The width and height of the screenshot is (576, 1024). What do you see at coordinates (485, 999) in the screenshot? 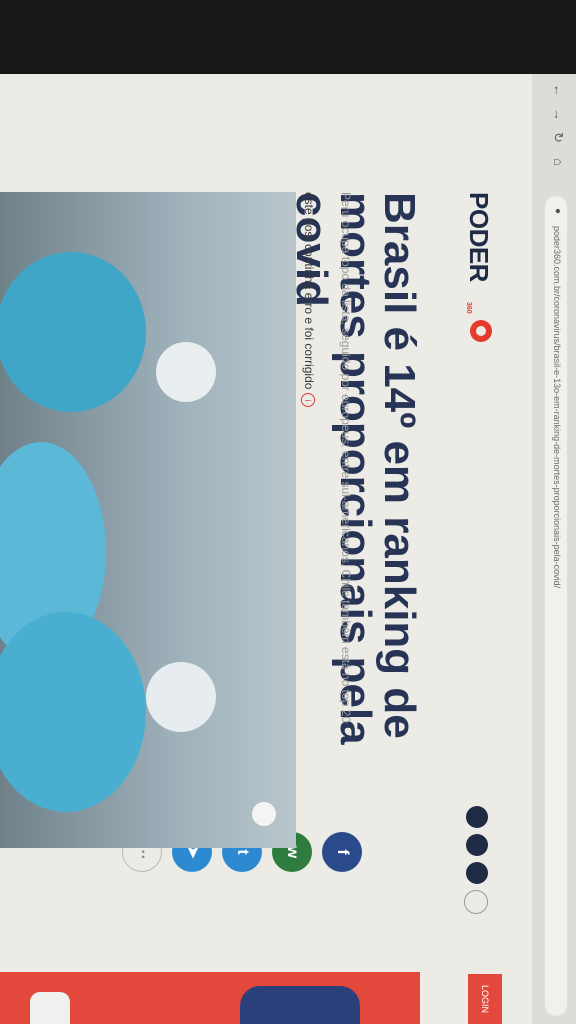
I see `login-button: LOGIN` at bounding box center [485, 999].